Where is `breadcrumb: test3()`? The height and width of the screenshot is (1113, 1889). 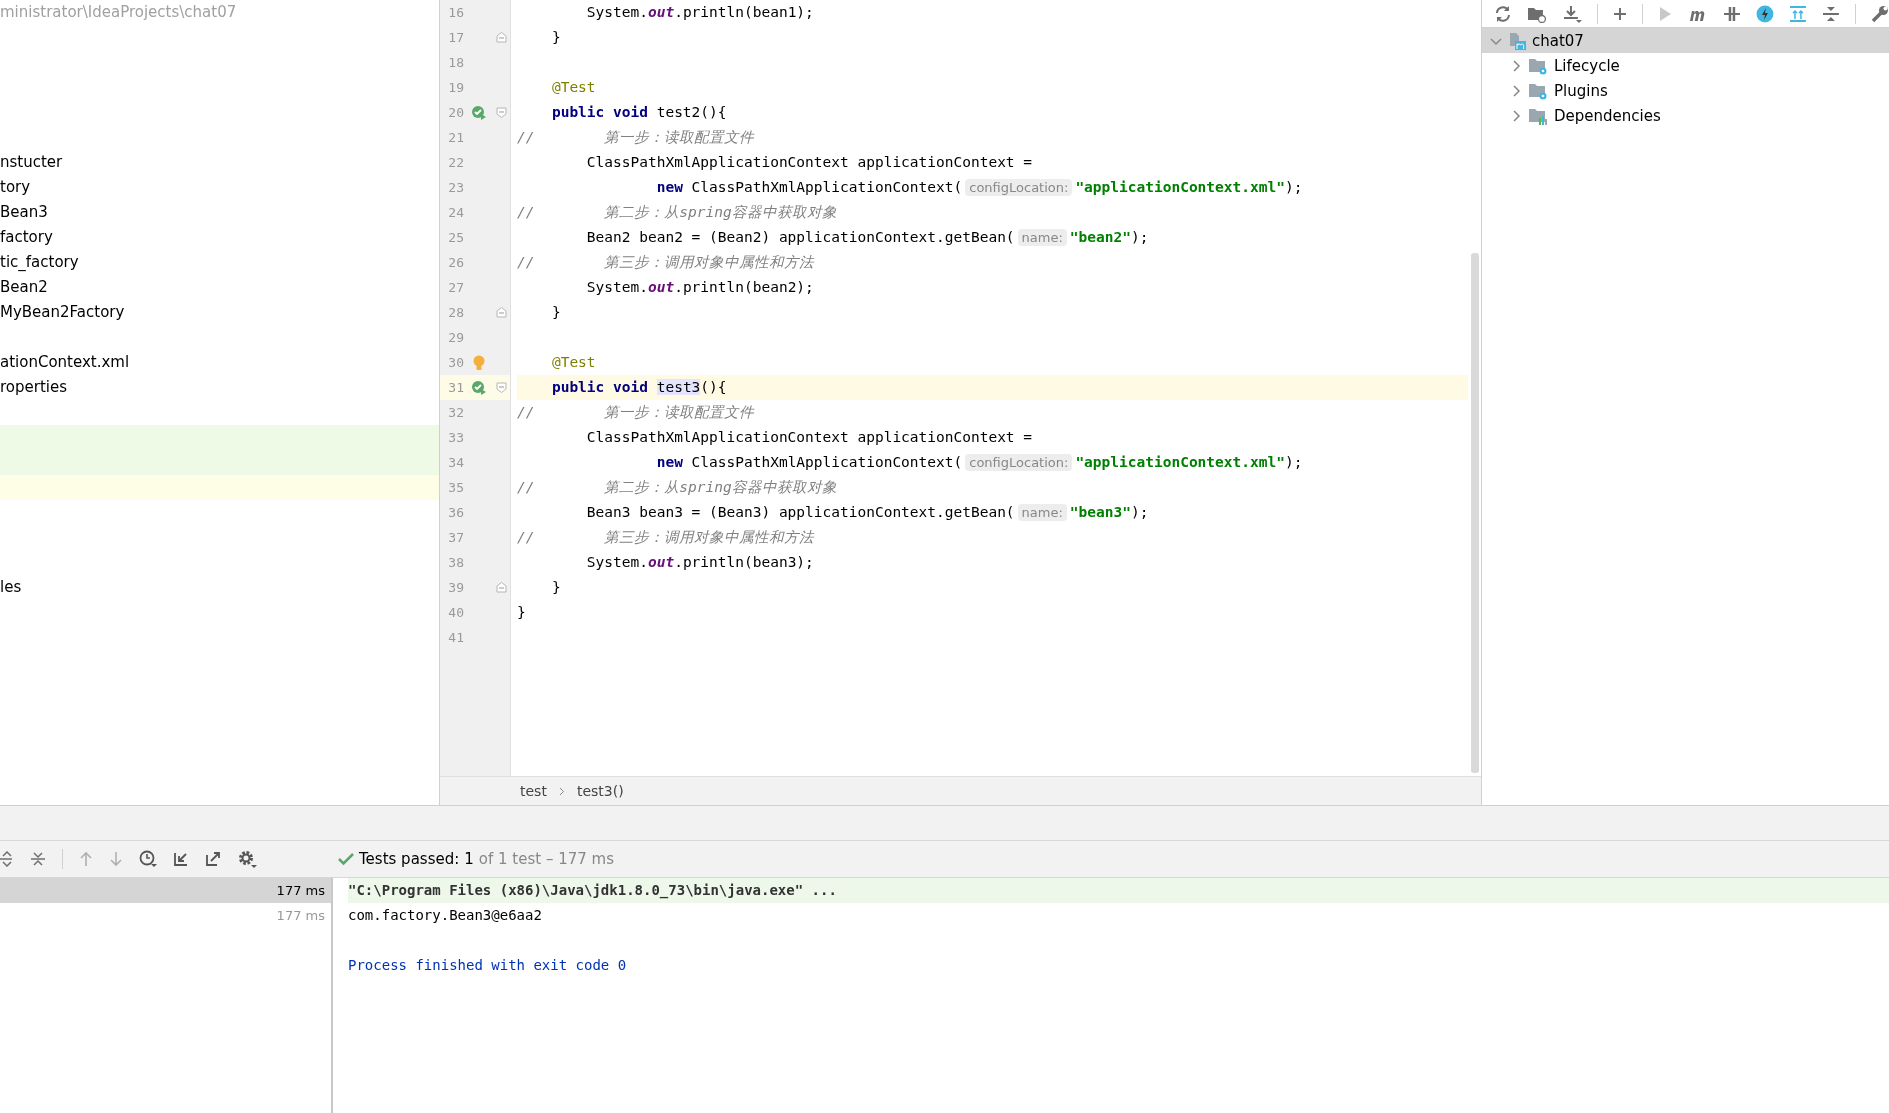
breadcrumb: test3() is located at coordinates (600, 791).